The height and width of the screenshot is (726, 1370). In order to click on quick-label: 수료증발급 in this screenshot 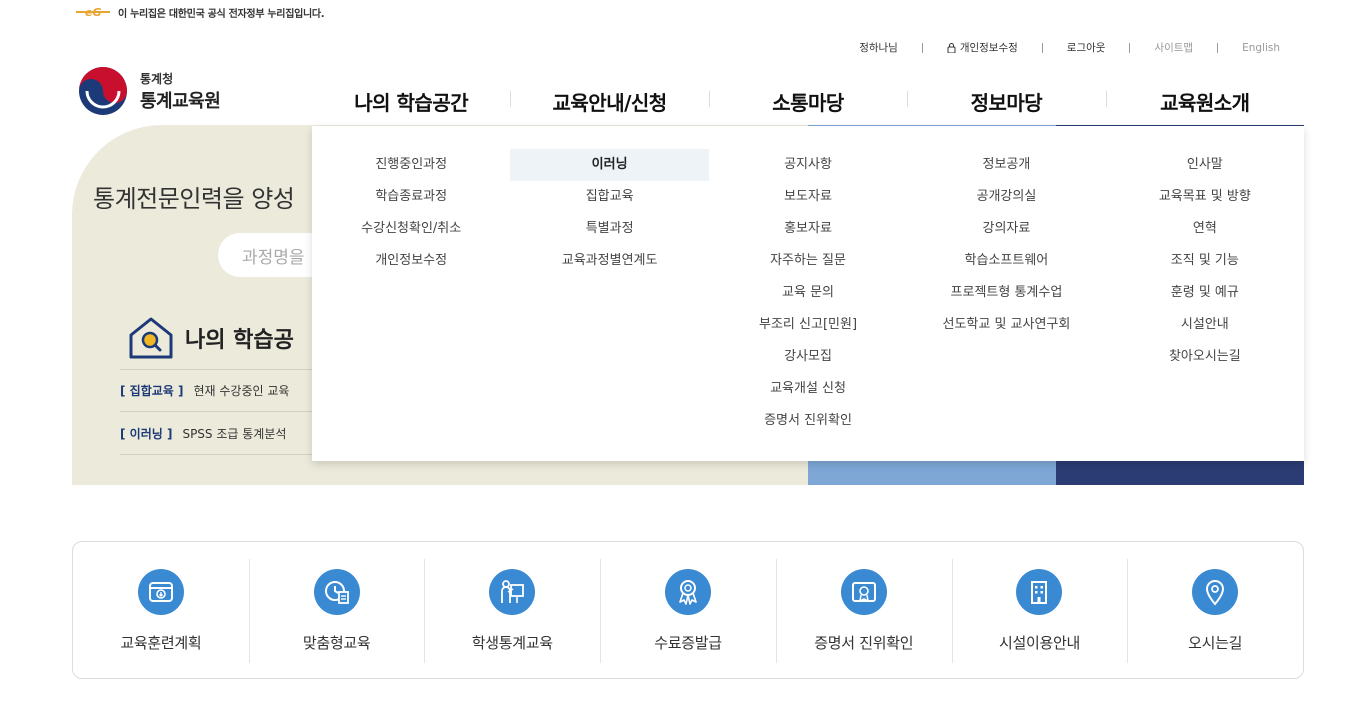, I will do `click(688, 643)`.